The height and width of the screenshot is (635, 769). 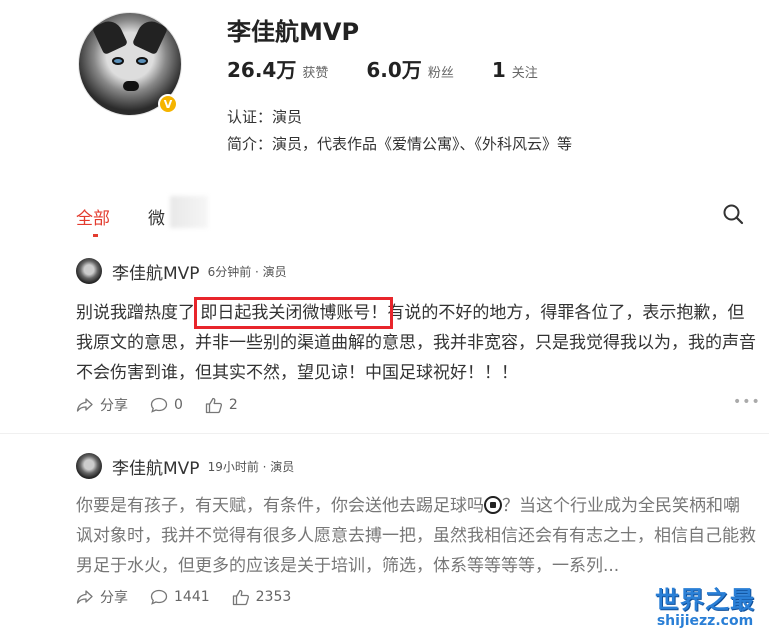 What do you see at coordinates (384, 218) in the screenshot?
I see `tab-bar: 全部 微` at bounding box center [384, 218].